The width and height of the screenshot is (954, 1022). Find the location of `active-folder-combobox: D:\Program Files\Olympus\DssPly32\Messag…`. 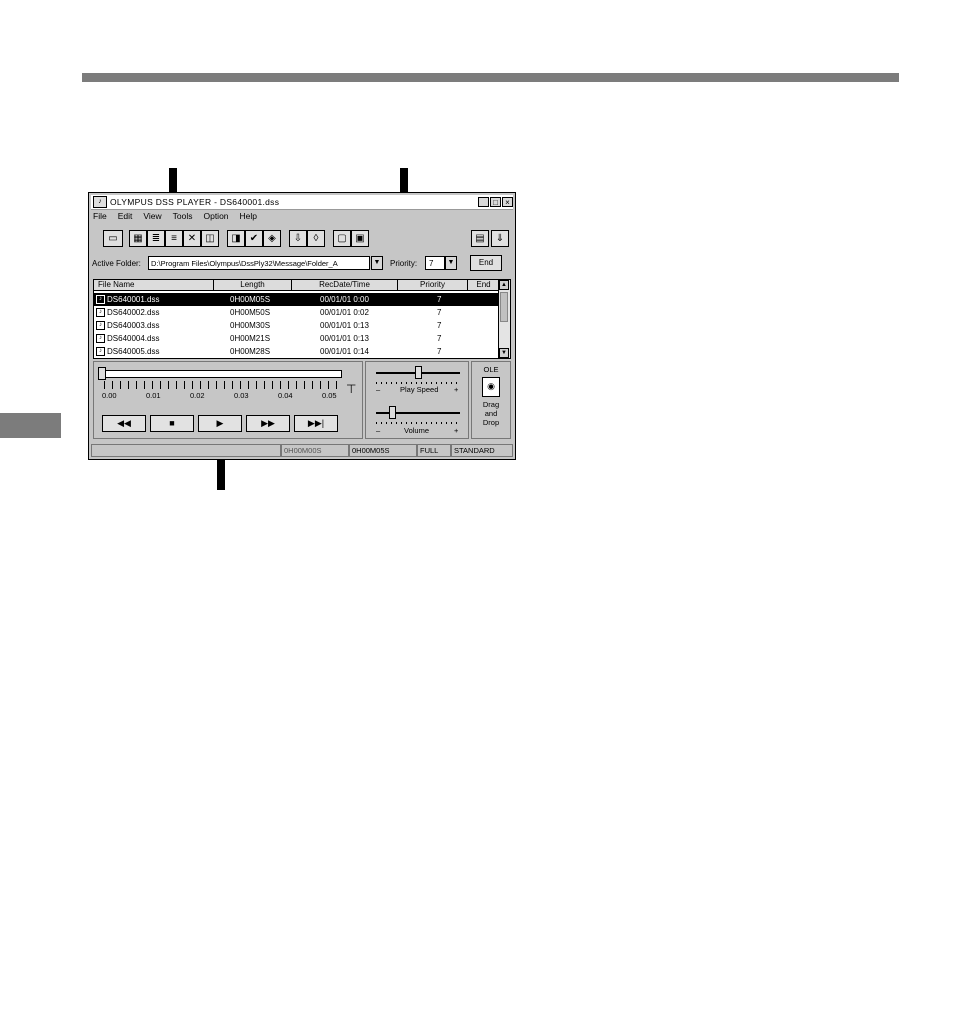

active-folder-combobox: D:\Program Files\Olympus\DssPly32\Messag… is located at coordinates (259, 263).